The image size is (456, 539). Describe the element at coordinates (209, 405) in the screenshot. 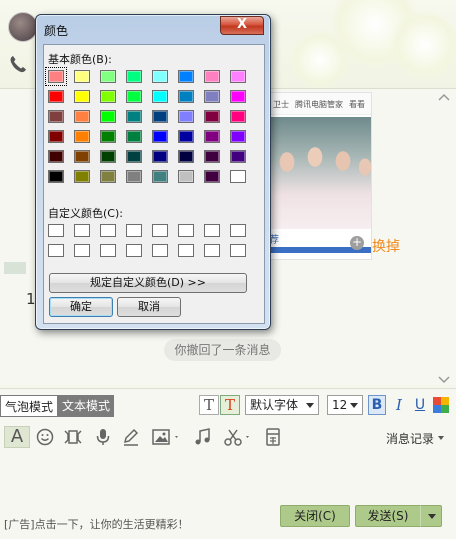

I see `text-style-button: T` at that location.